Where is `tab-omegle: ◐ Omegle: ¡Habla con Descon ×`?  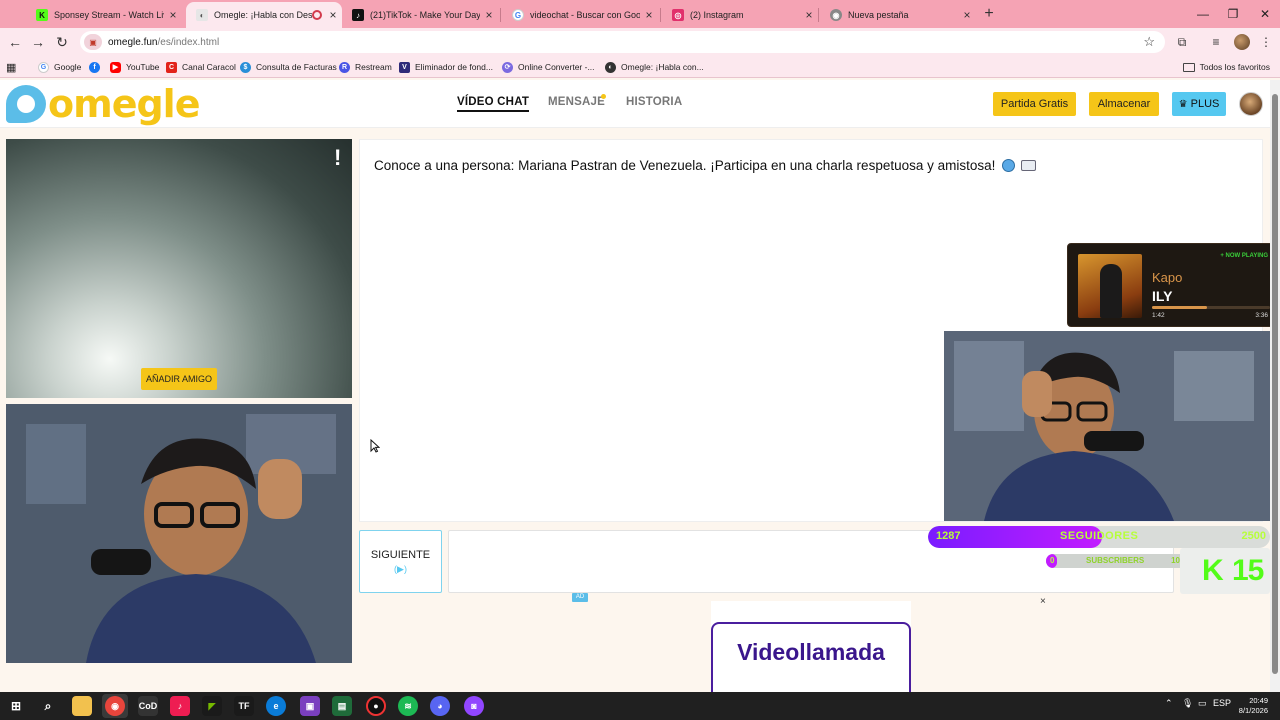
tab-omegle: ◐ Omegle: ¡Habla con Descon × is located at coordinates (264, 15).